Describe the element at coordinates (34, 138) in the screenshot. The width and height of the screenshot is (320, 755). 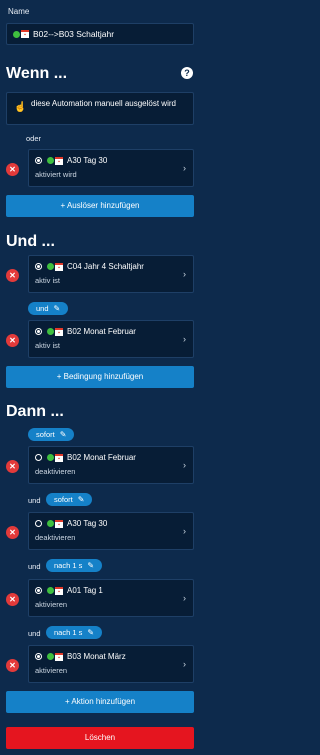
I see `or-label: oder` at that location.